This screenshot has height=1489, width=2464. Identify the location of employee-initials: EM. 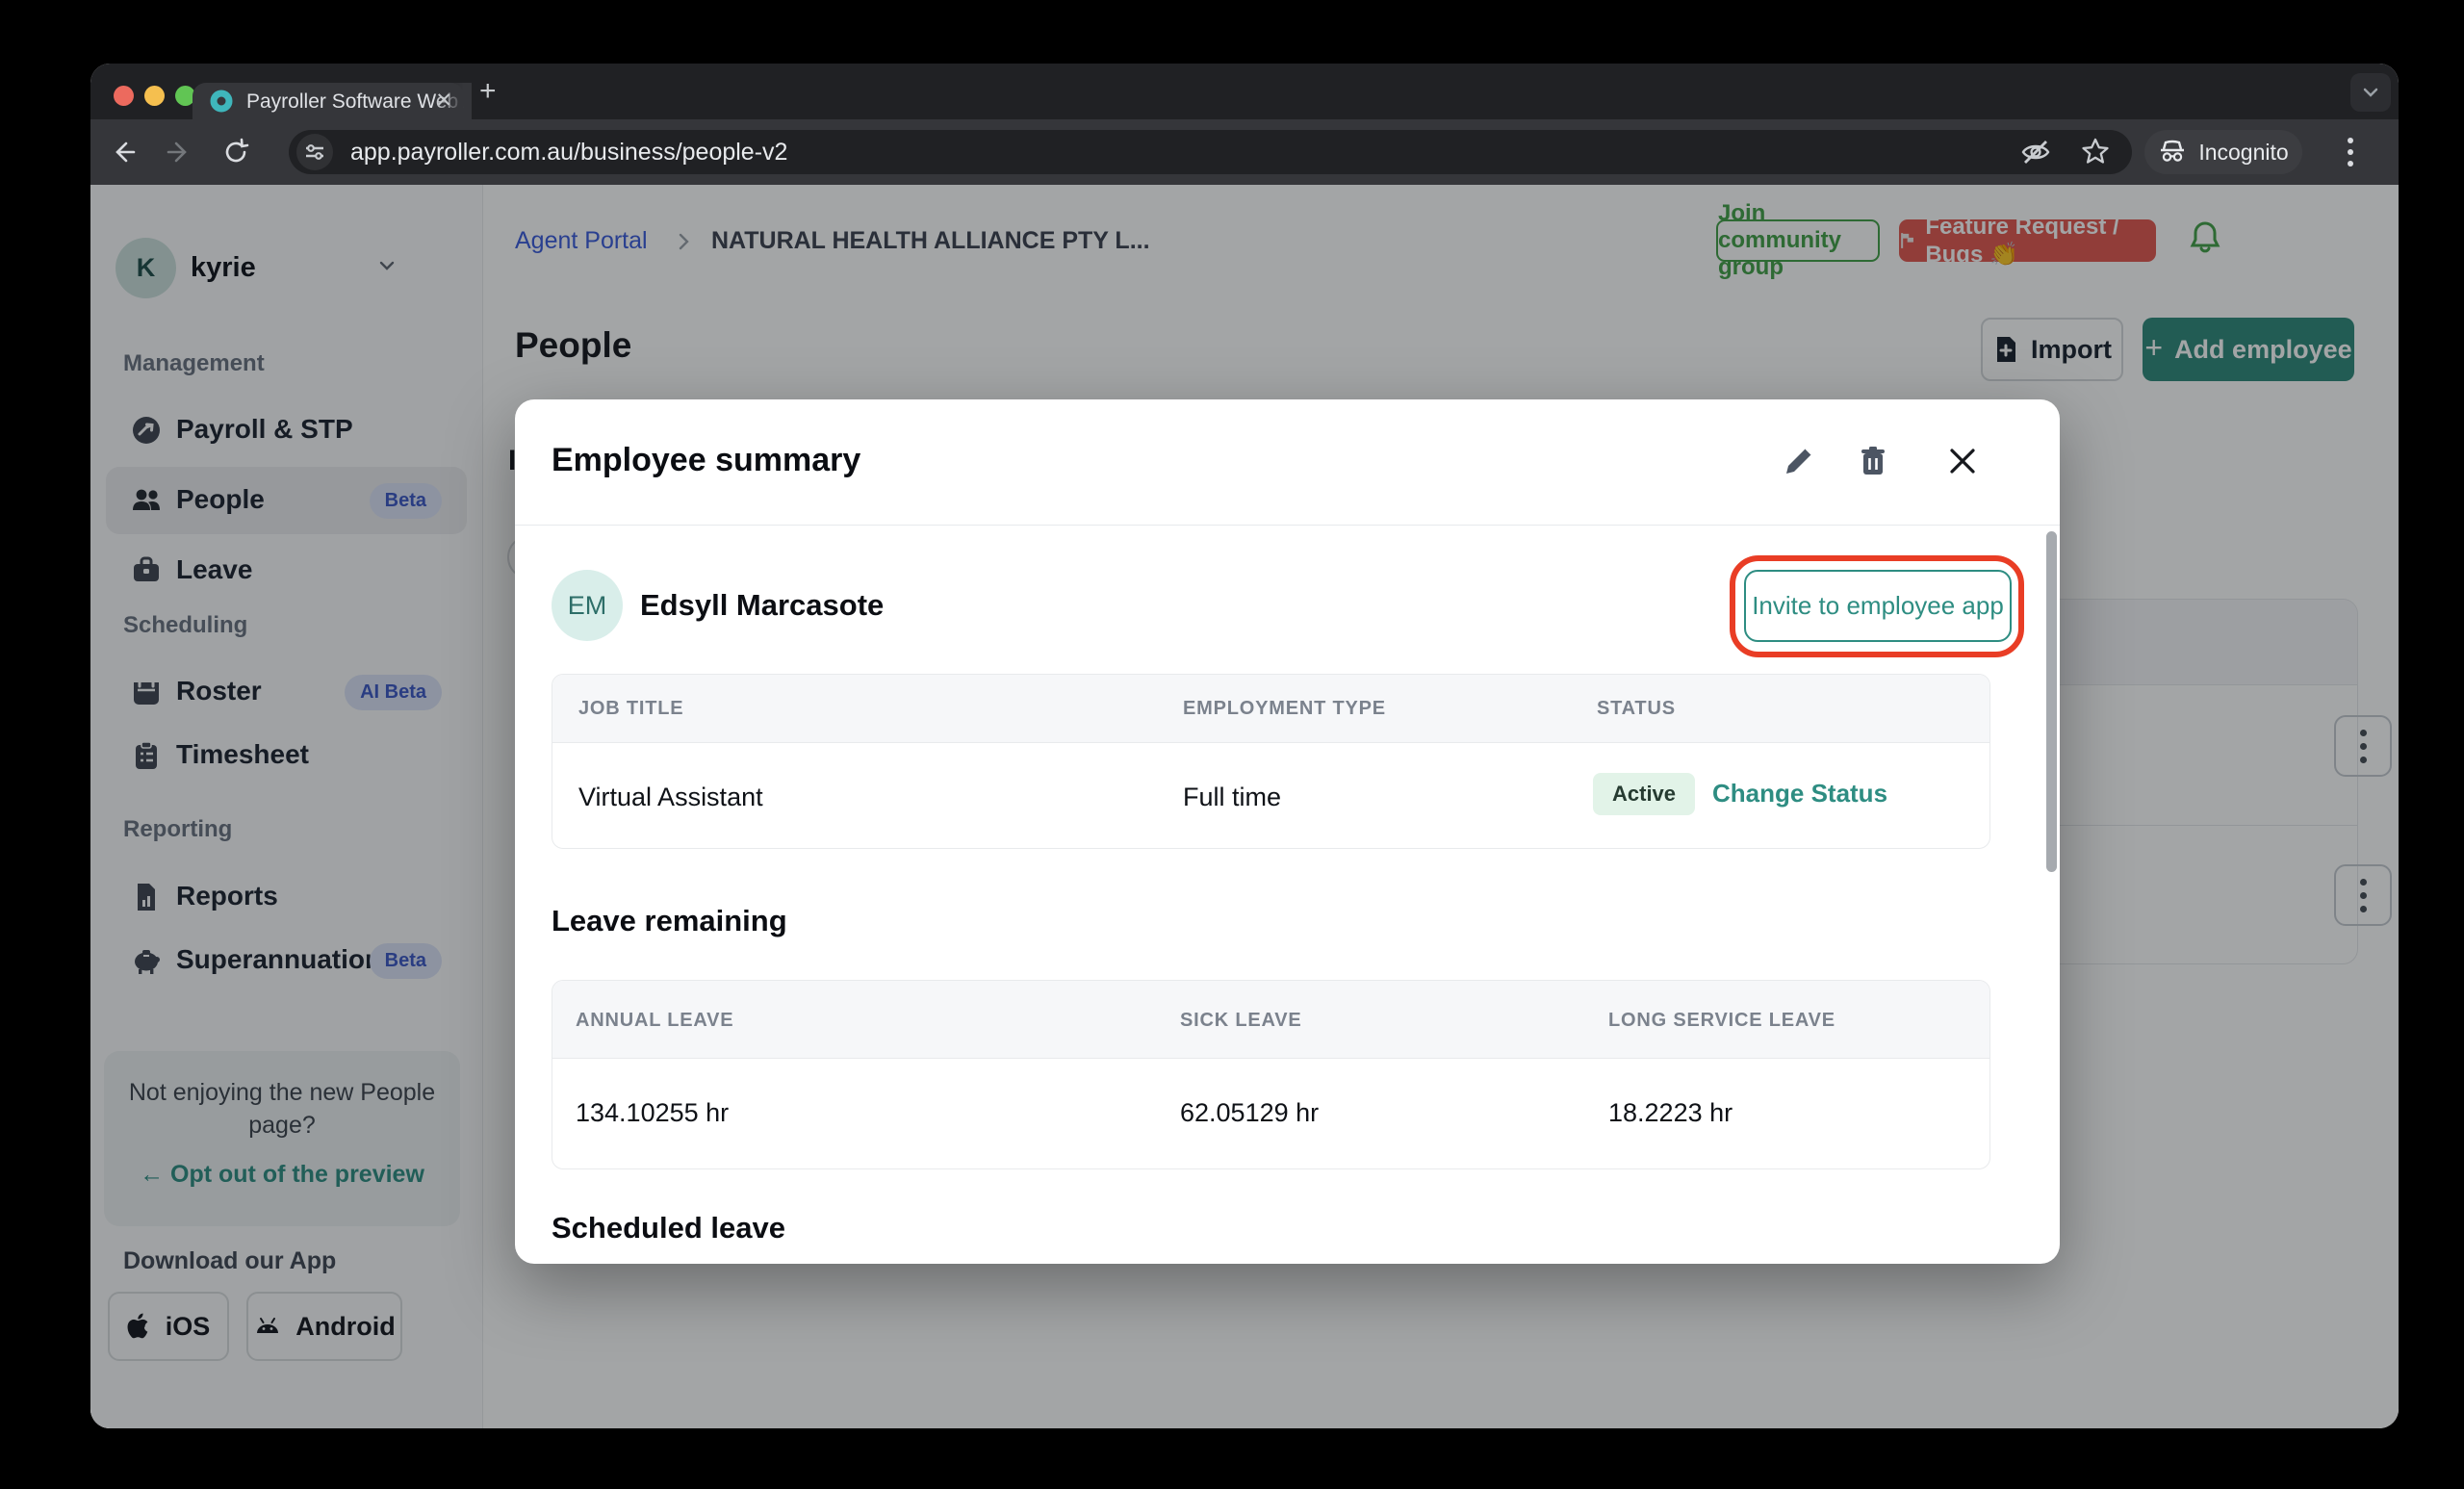
(587, 605).